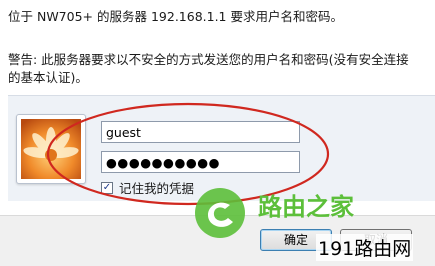  I want to click on remember-checkbox: ✓, so click(107, 187).